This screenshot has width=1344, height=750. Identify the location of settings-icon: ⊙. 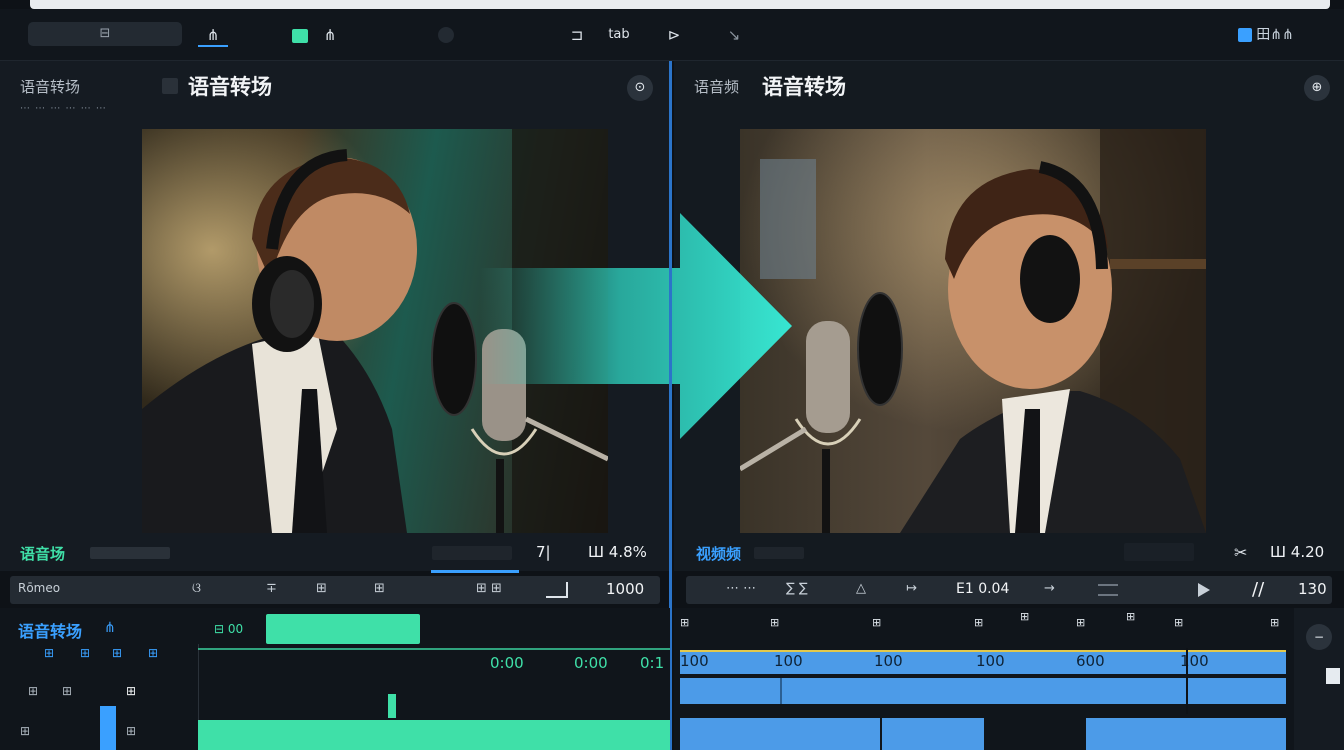
(640, 88).